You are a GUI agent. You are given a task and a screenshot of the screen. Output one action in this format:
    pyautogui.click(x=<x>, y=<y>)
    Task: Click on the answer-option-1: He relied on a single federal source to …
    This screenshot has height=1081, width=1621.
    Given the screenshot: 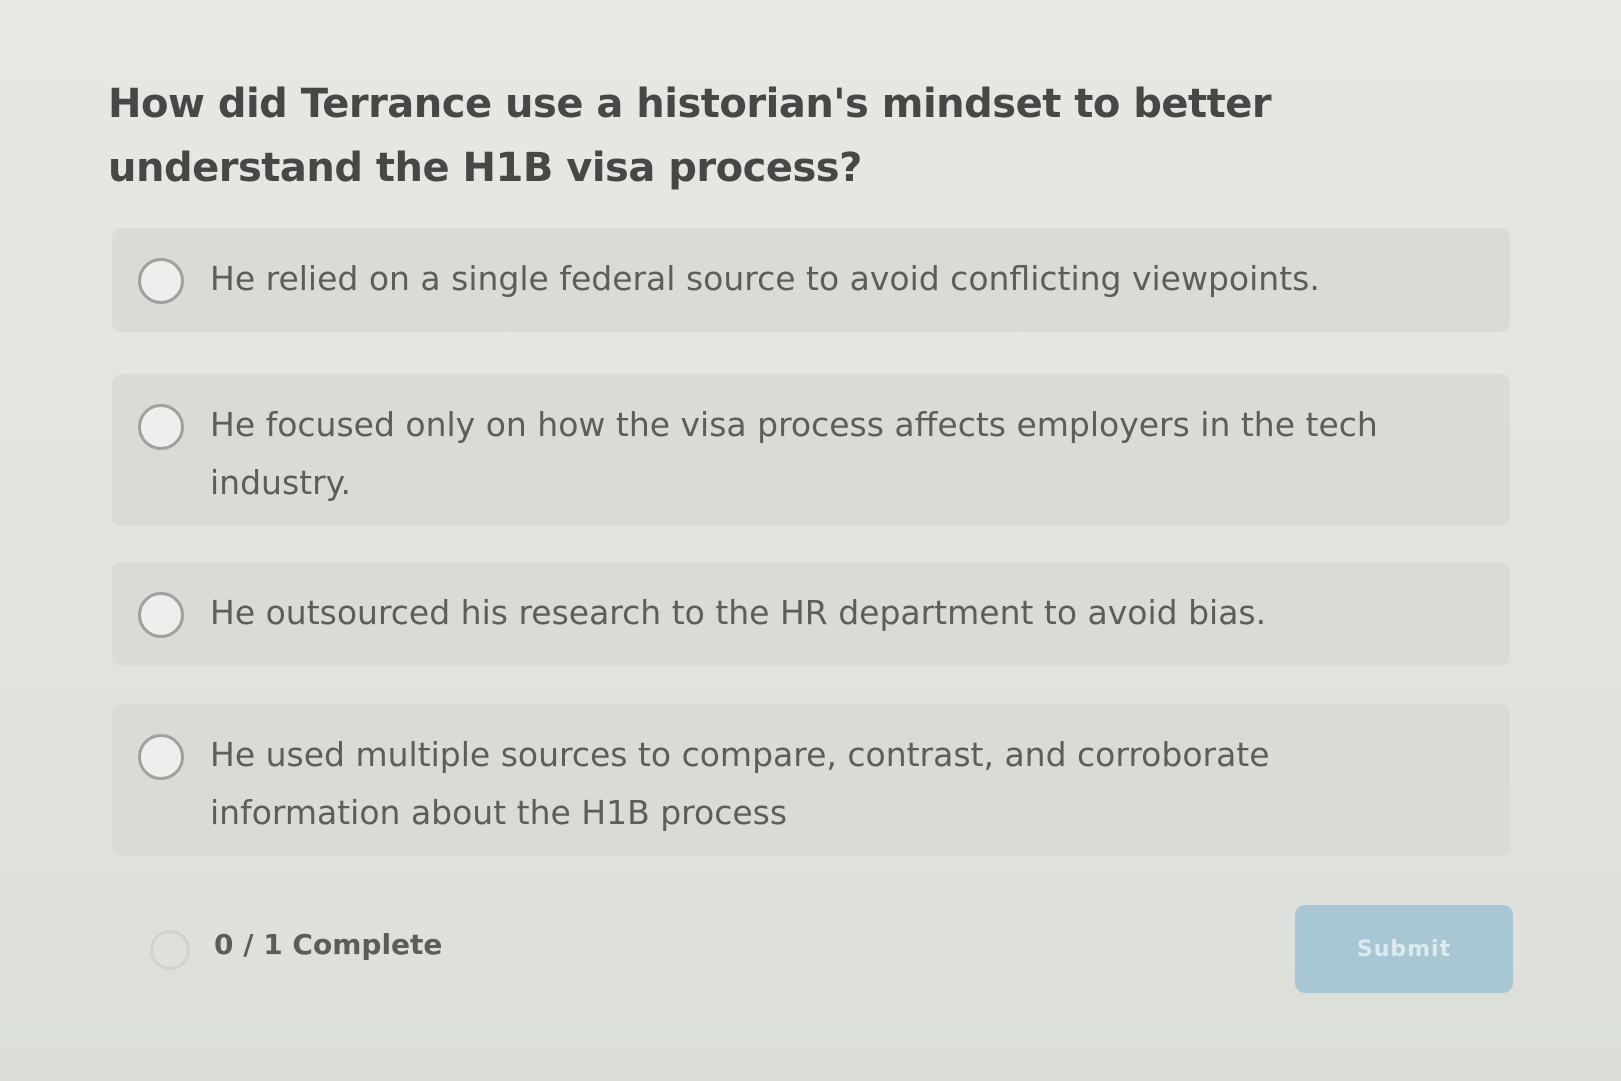 What is the action you would take?
    pyautogui.click(x=811, y=280)
    